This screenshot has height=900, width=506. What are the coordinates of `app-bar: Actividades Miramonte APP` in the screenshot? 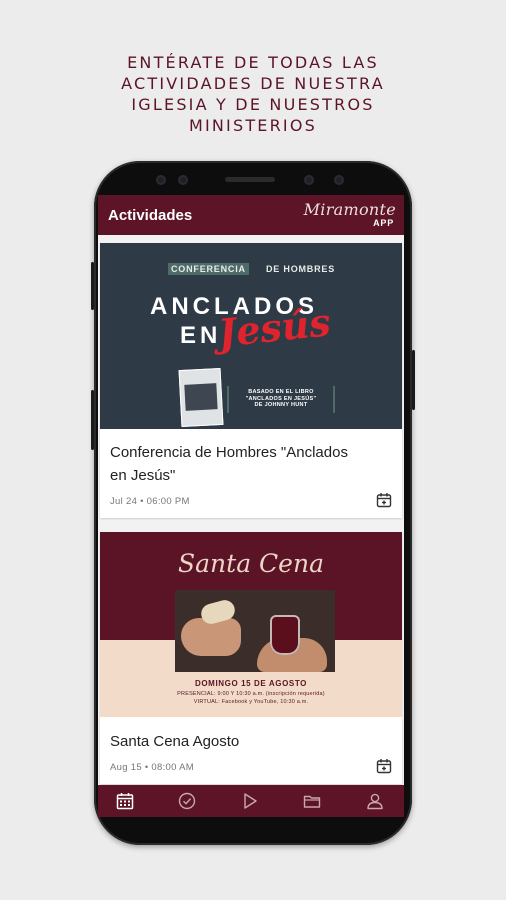 It's located at (251, 215).